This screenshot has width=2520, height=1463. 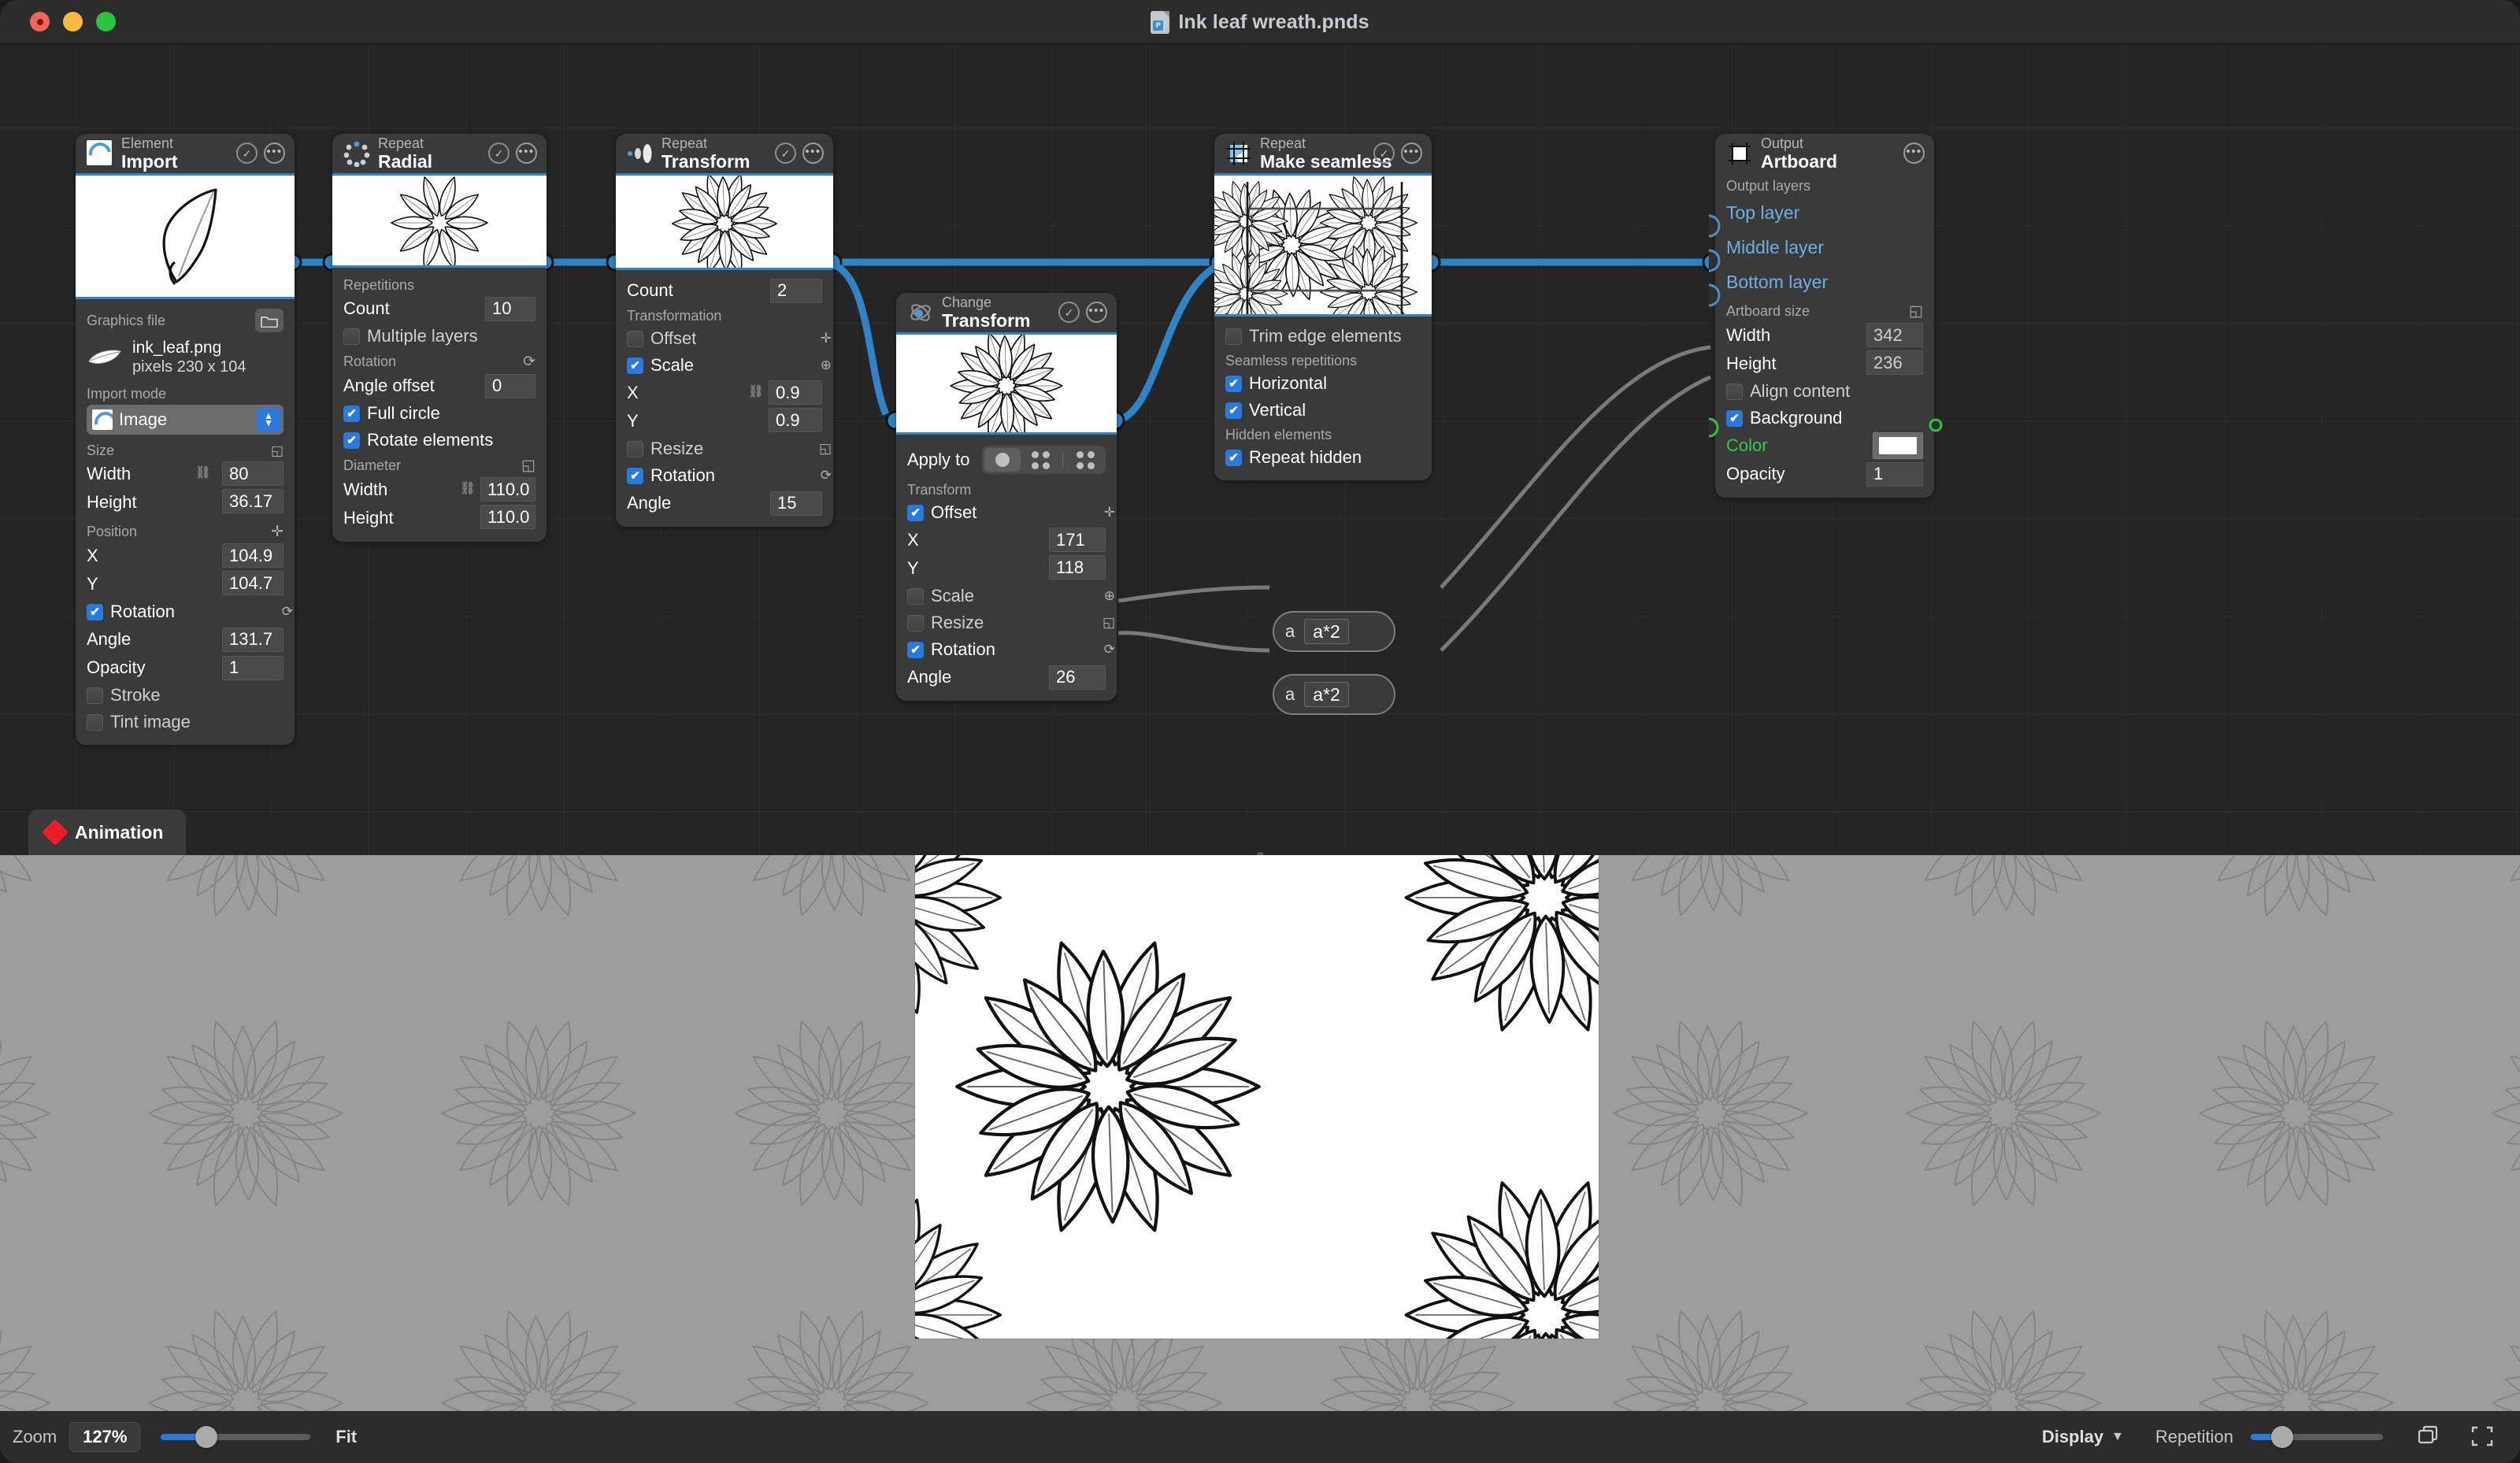 What do you see at coordinates (1824, 336) in the screenshot?
I see `artboard-width-row: Width 342` at bounding box center [1824, 336].